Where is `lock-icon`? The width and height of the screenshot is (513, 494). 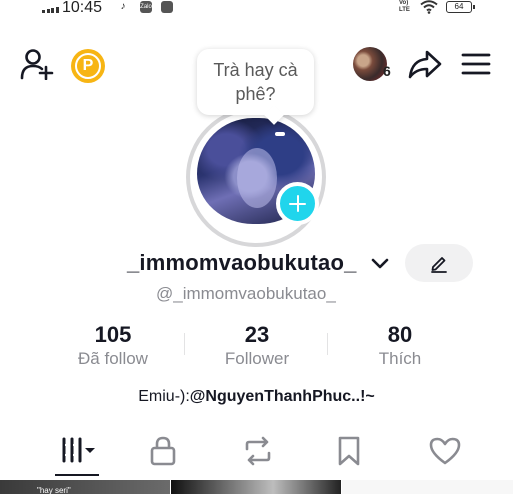
lock-icon is located at coordinates (163, 451).